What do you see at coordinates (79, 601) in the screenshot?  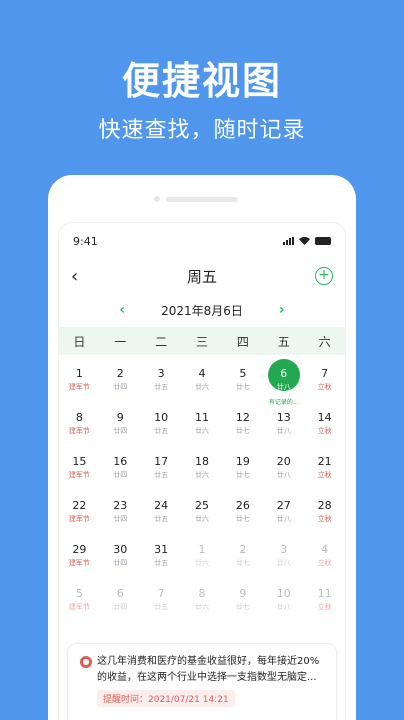 I see `calendar-day: 5 建军节` at bounding box center [79, 601].